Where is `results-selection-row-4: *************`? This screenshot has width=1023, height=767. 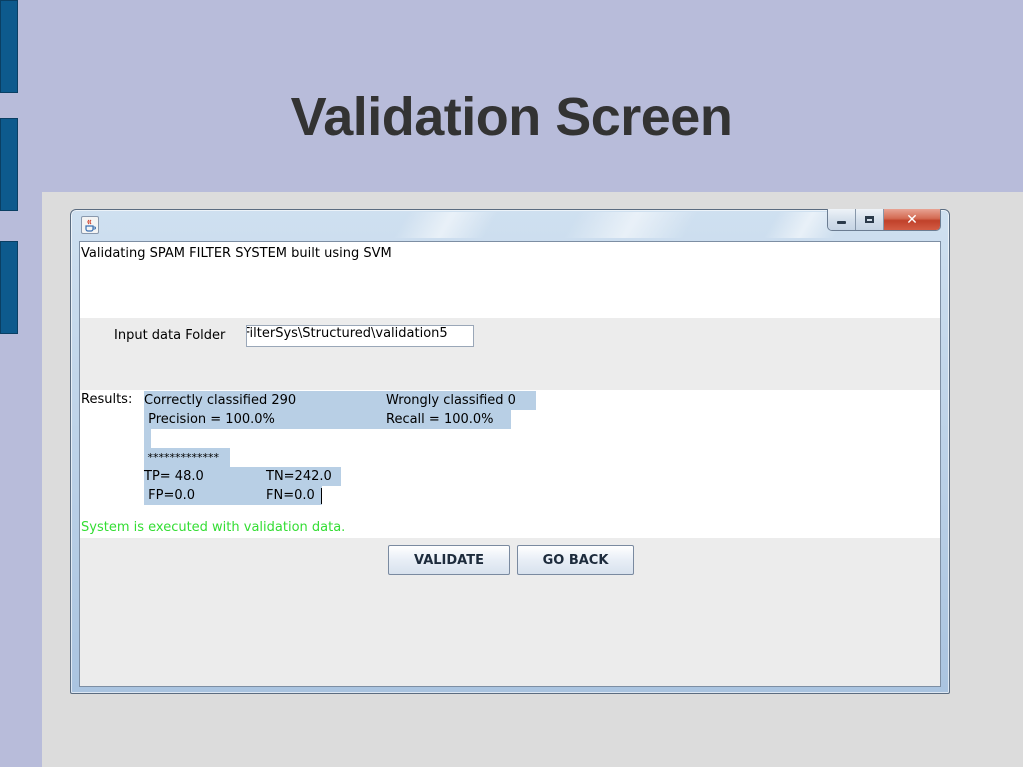
results-selection-row-4: ************* is located at coordinates (187, 457).